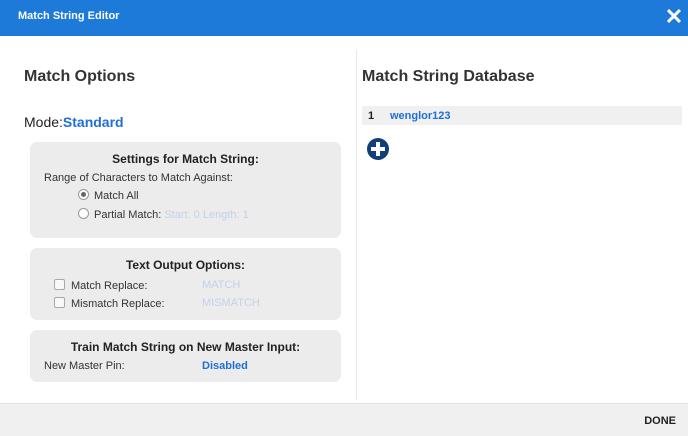 The image size is (688, 436). I want to click on partial-match-option: Partial Match: Start: 0 Length: 1, so click(163, 214).